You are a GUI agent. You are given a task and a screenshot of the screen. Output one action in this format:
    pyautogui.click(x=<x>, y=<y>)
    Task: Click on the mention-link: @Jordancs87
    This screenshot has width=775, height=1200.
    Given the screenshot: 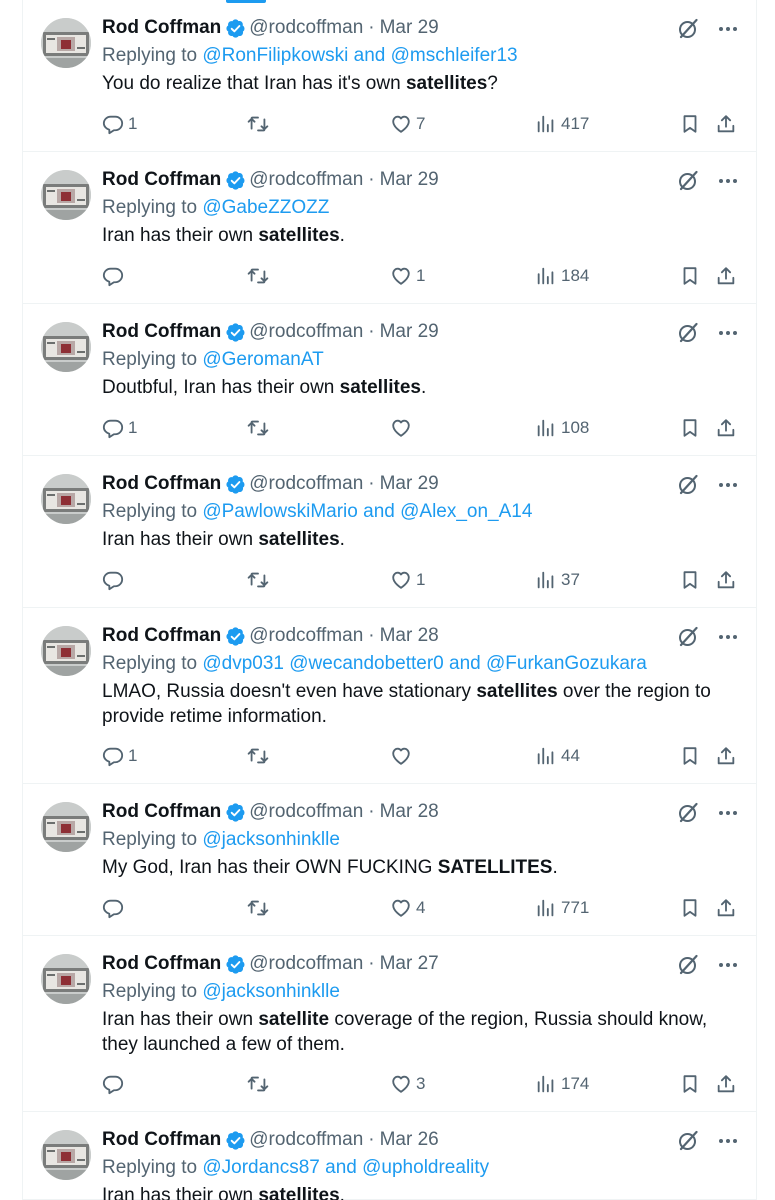 What is the action you would take?
    pyautogui.click(x=261, y=1167)
    